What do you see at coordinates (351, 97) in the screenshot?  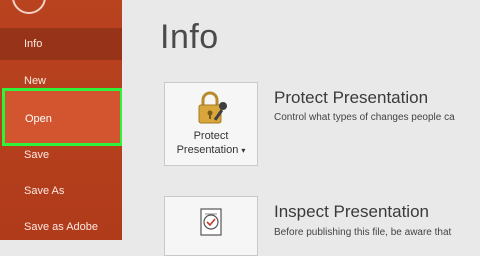 I see `protect-heading: Protect Presentation` at bounding box center [351, 97].